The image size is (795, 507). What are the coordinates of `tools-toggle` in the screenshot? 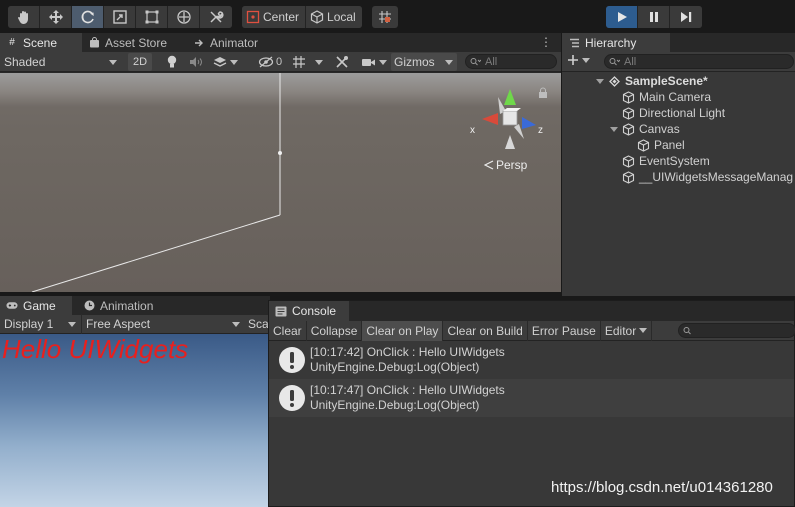 It's located at (342, 62).